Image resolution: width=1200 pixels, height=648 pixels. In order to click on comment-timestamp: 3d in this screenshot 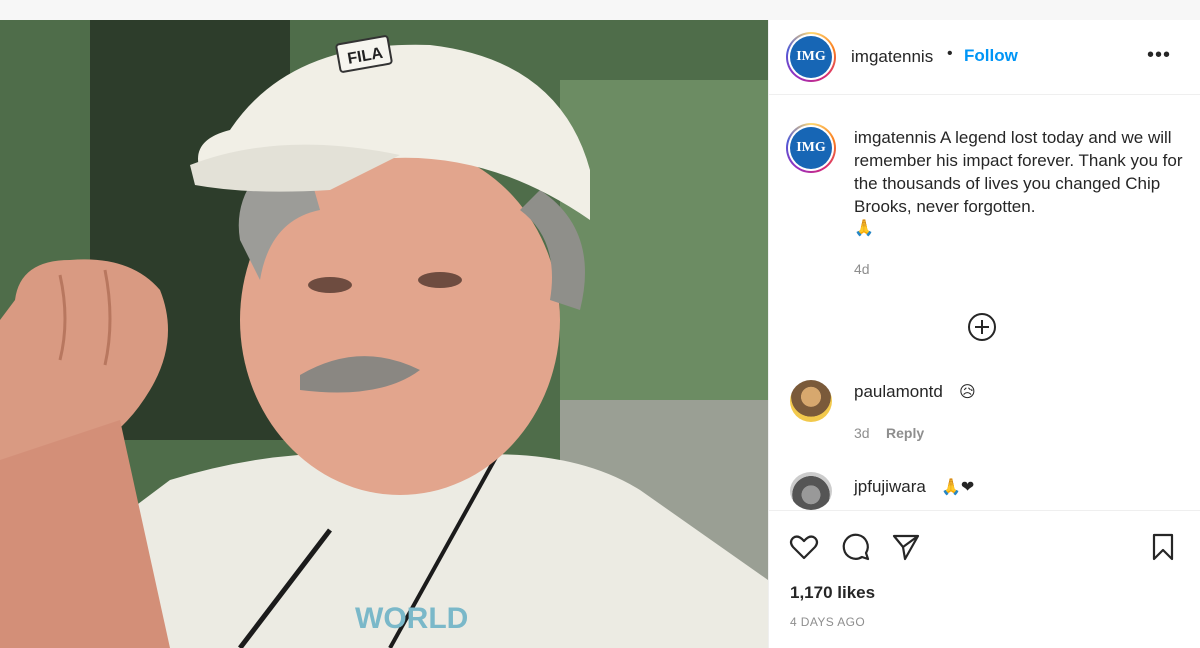, I will do `click(862, 433)`.